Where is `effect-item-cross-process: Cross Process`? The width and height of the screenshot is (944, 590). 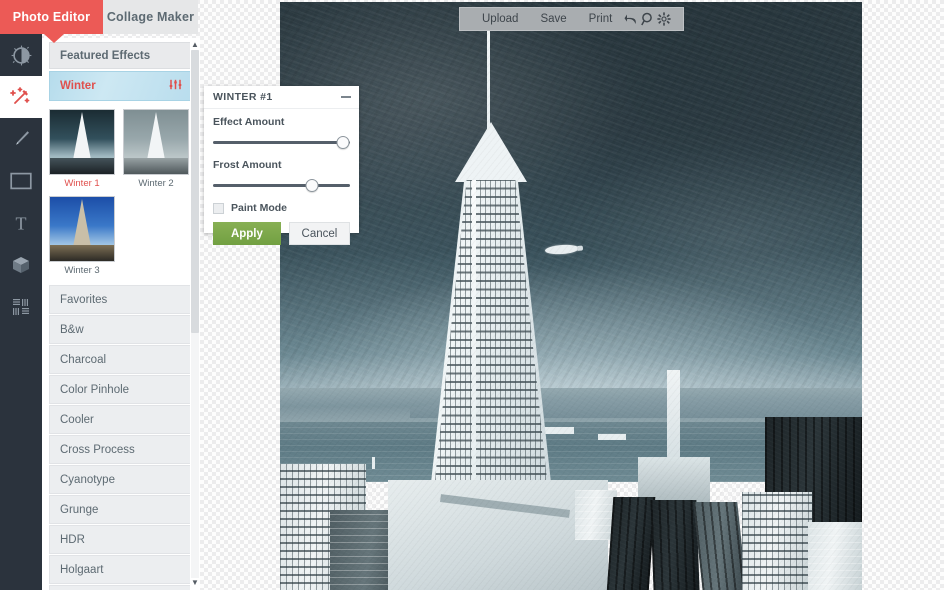
effect-item-cross-process: Cross Process is located at coordinates (120, 449).